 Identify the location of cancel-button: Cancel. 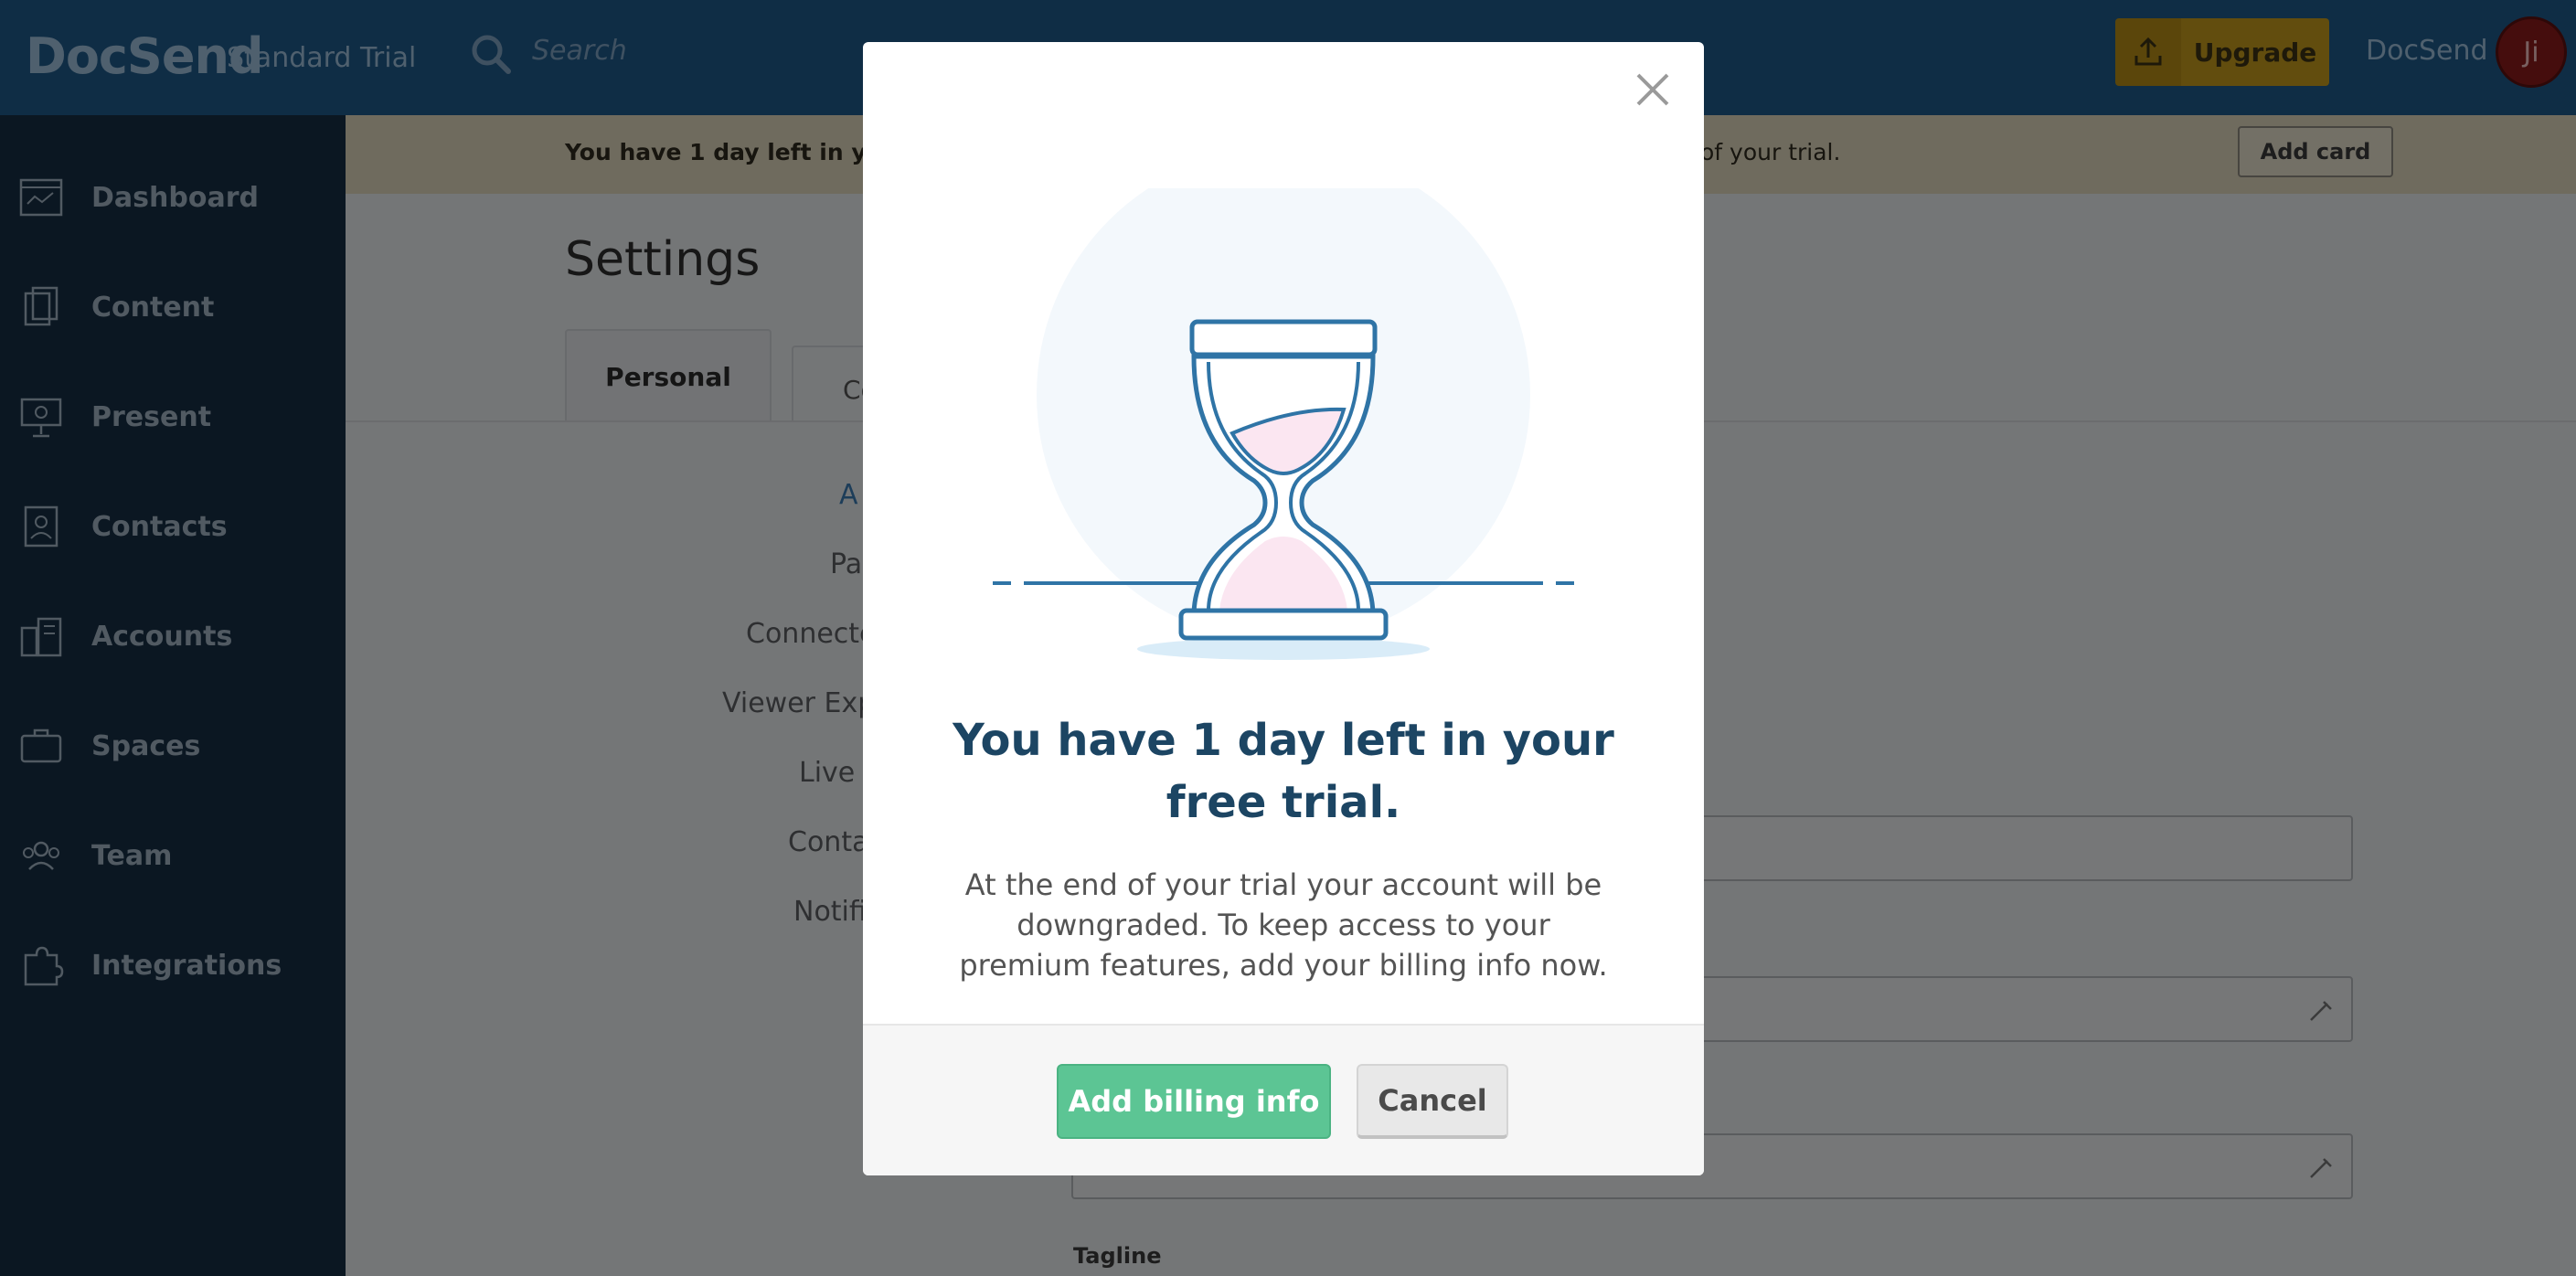
(1432, 1101).